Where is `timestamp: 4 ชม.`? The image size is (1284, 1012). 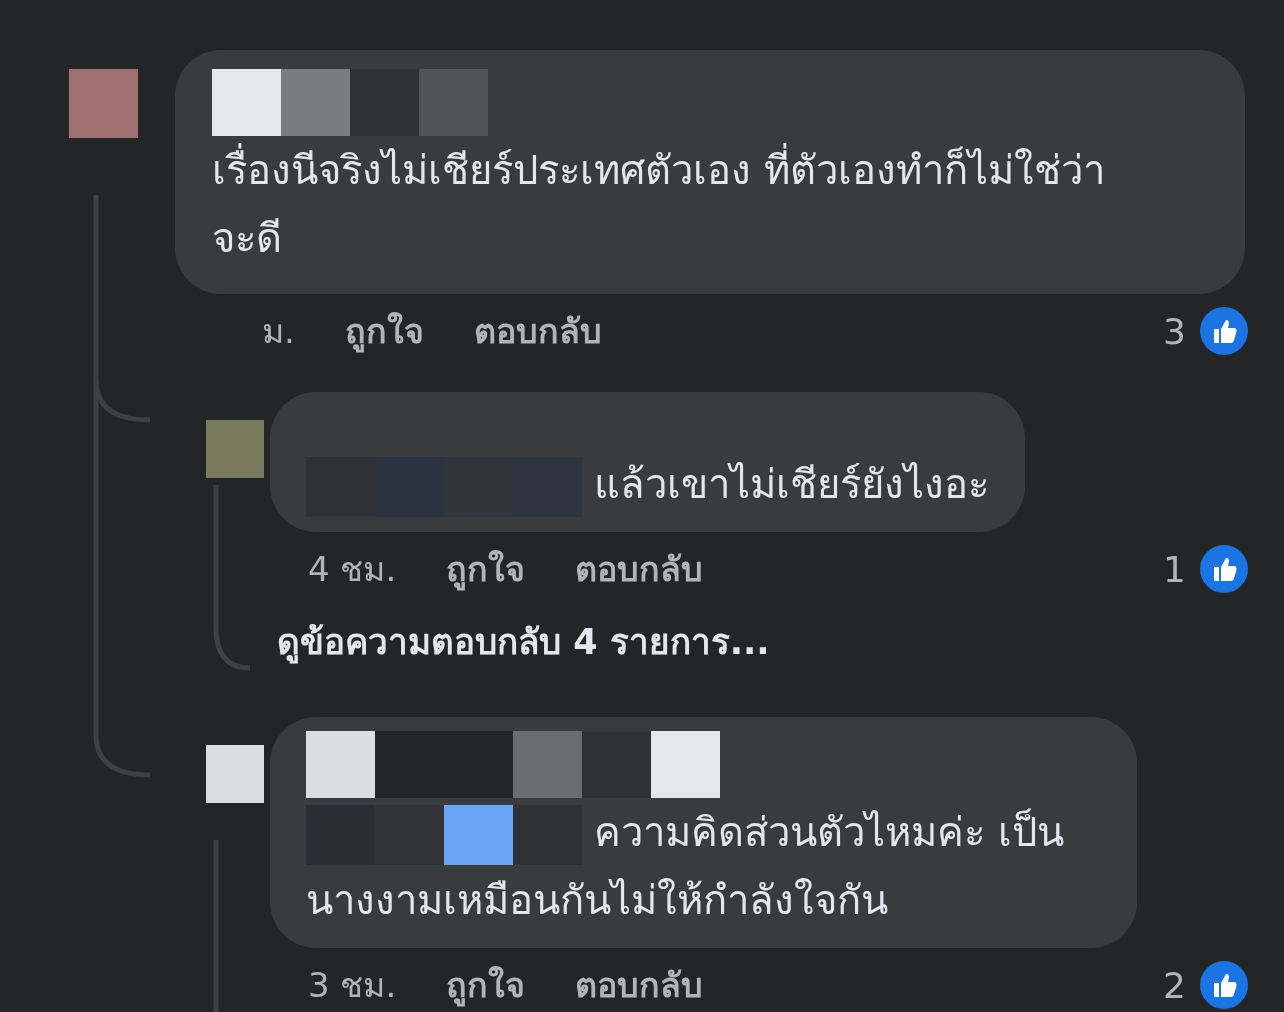
timestamp: 4 ชม. is located at coordinates (352, 569).